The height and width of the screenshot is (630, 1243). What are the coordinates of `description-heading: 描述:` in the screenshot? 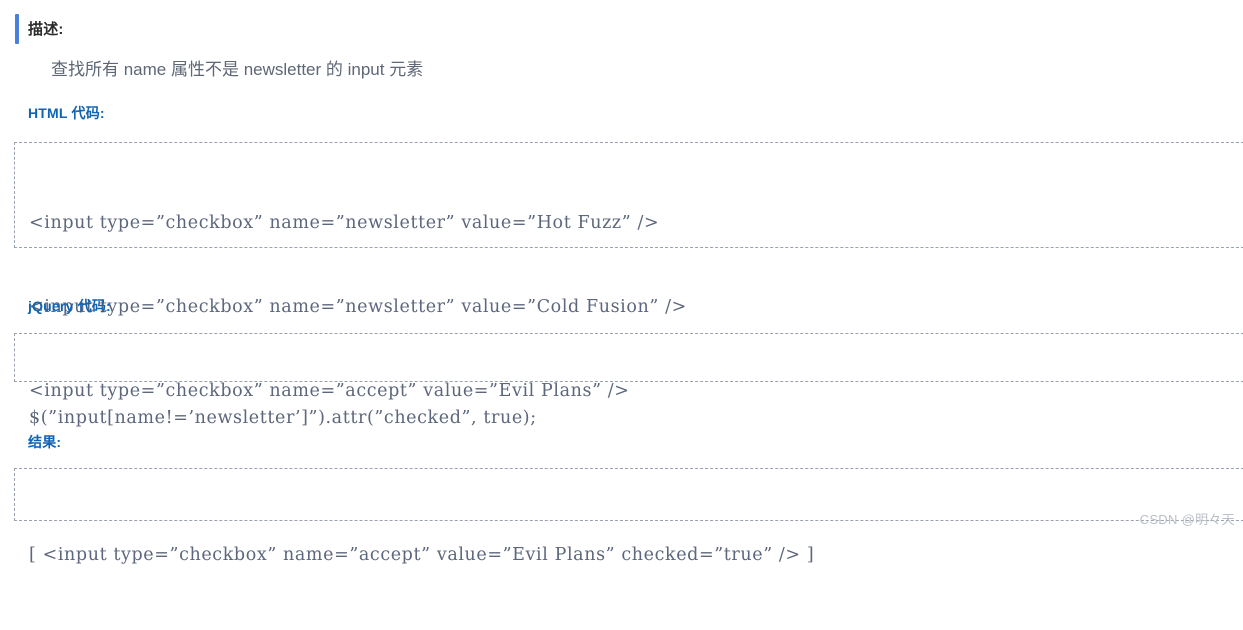 It's located at (39, 29).